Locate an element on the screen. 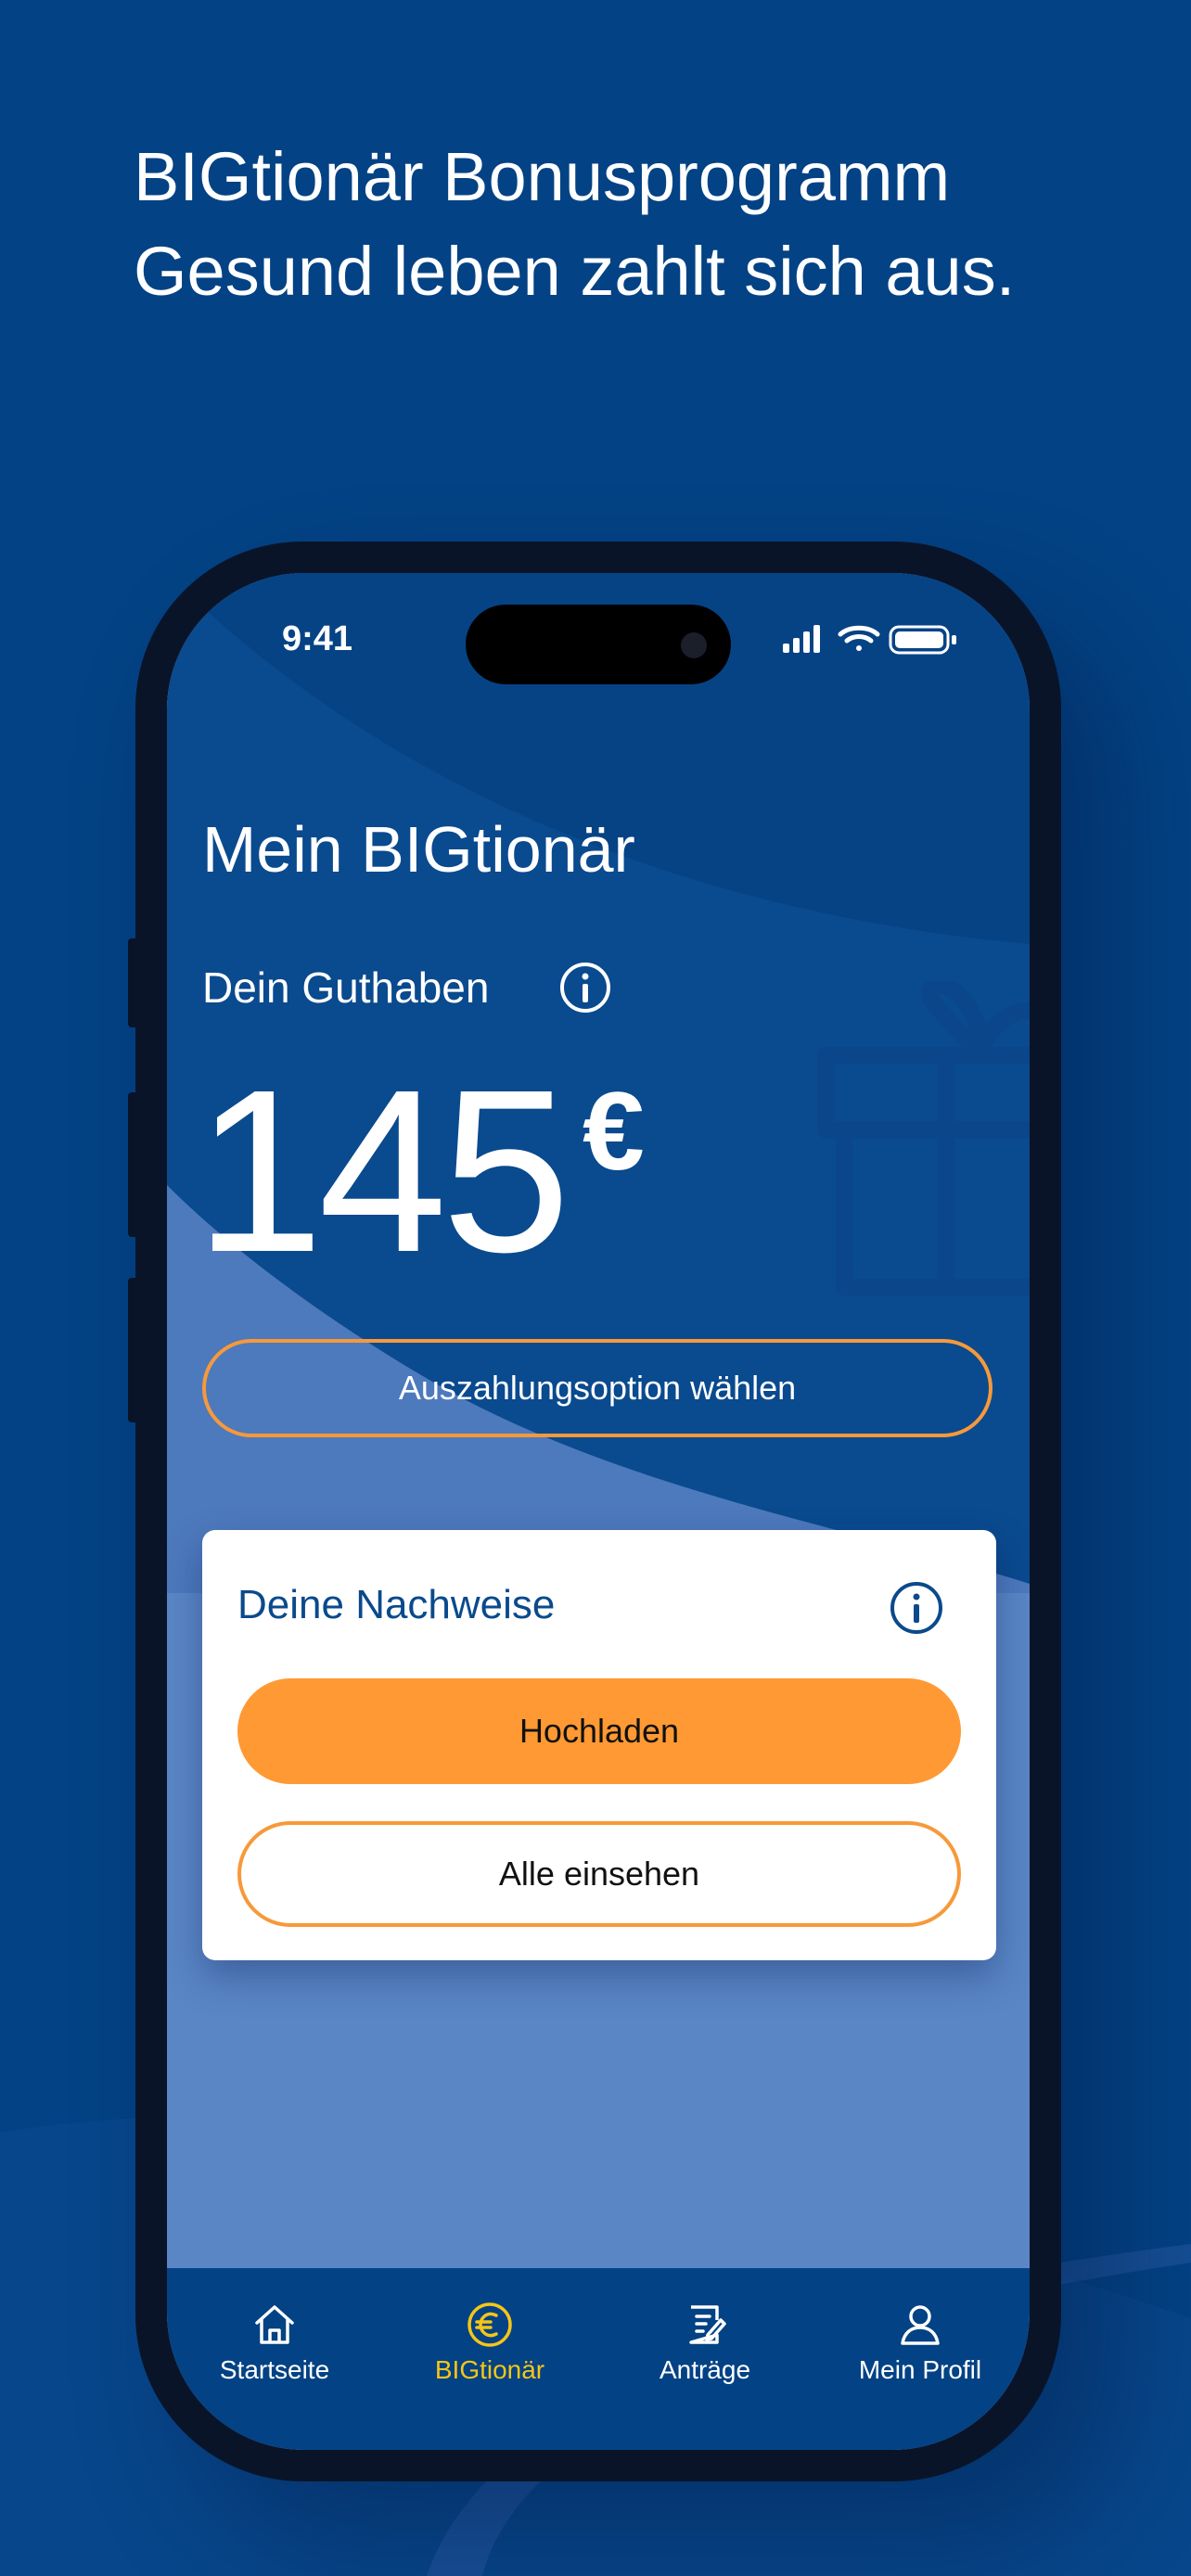 This screenshot has height=2576, width=1191. cellular-signal-icon is located at coordinates (801, 639).